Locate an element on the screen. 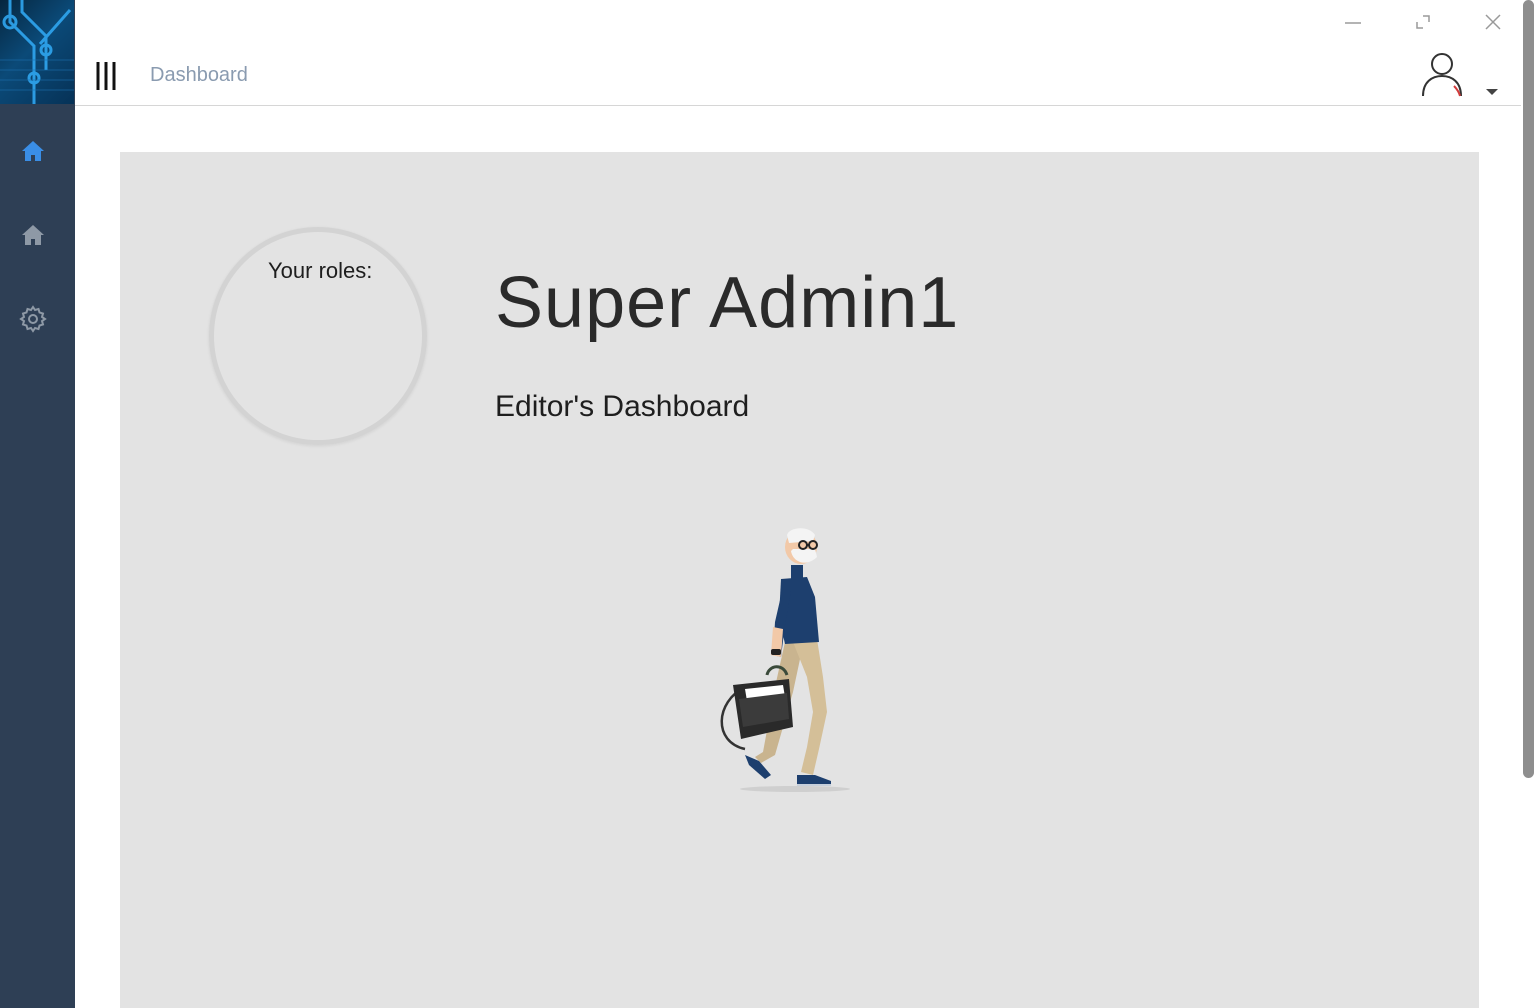 The height and width of the screenshot is (1008, 1536). user-avatar is located at coordinates (1442, 75).